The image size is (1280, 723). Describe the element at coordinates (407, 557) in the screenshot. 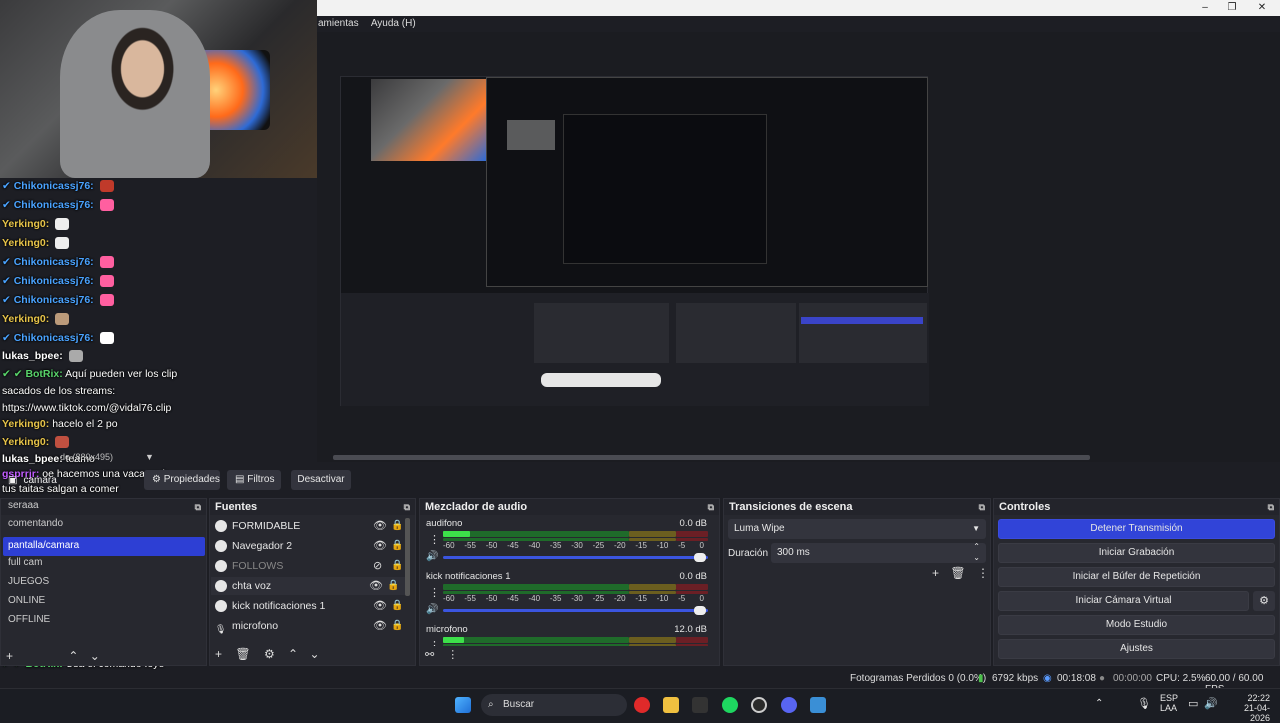

I see `sources-scrollbar` at that location.